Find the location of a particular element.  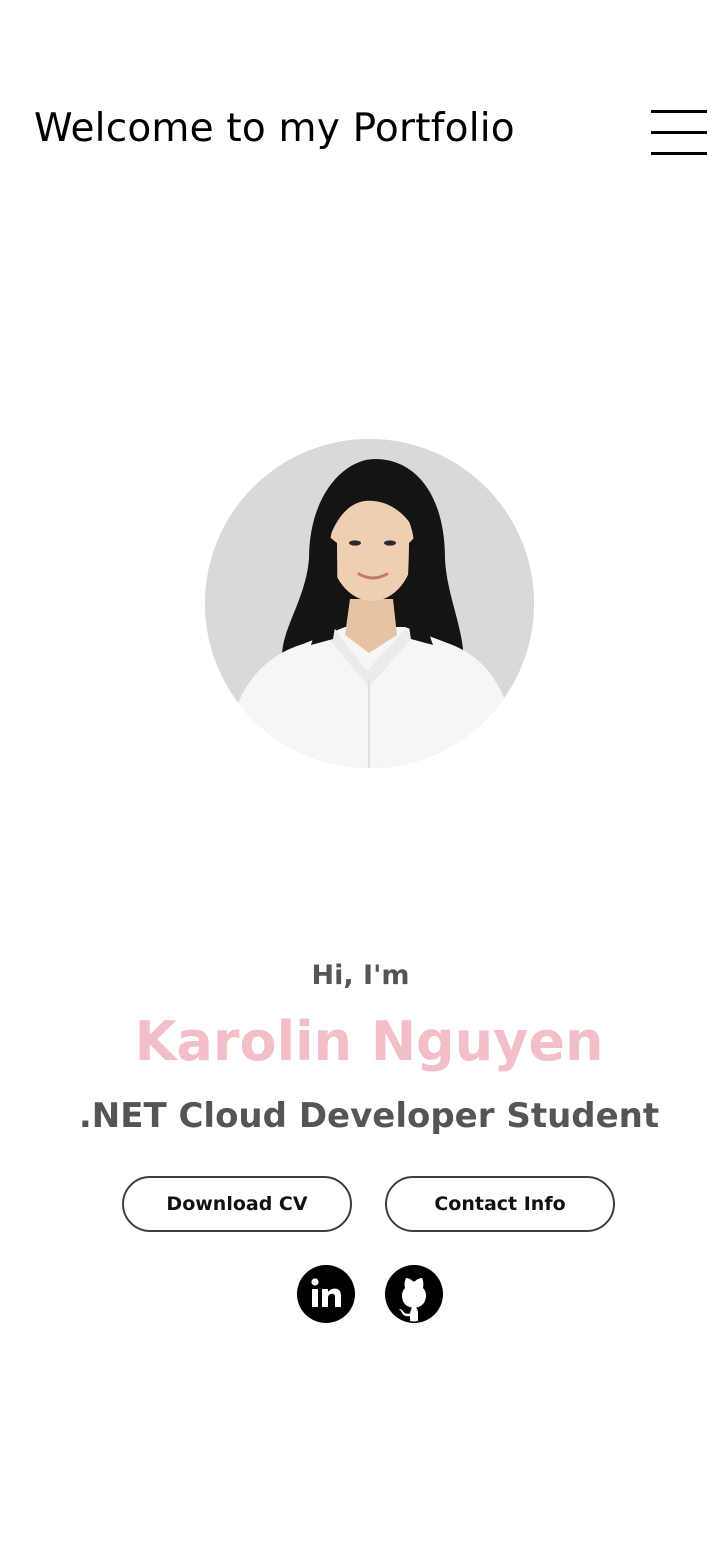

contact-info-button: Contact Info is located at coordinates (500, 1204).